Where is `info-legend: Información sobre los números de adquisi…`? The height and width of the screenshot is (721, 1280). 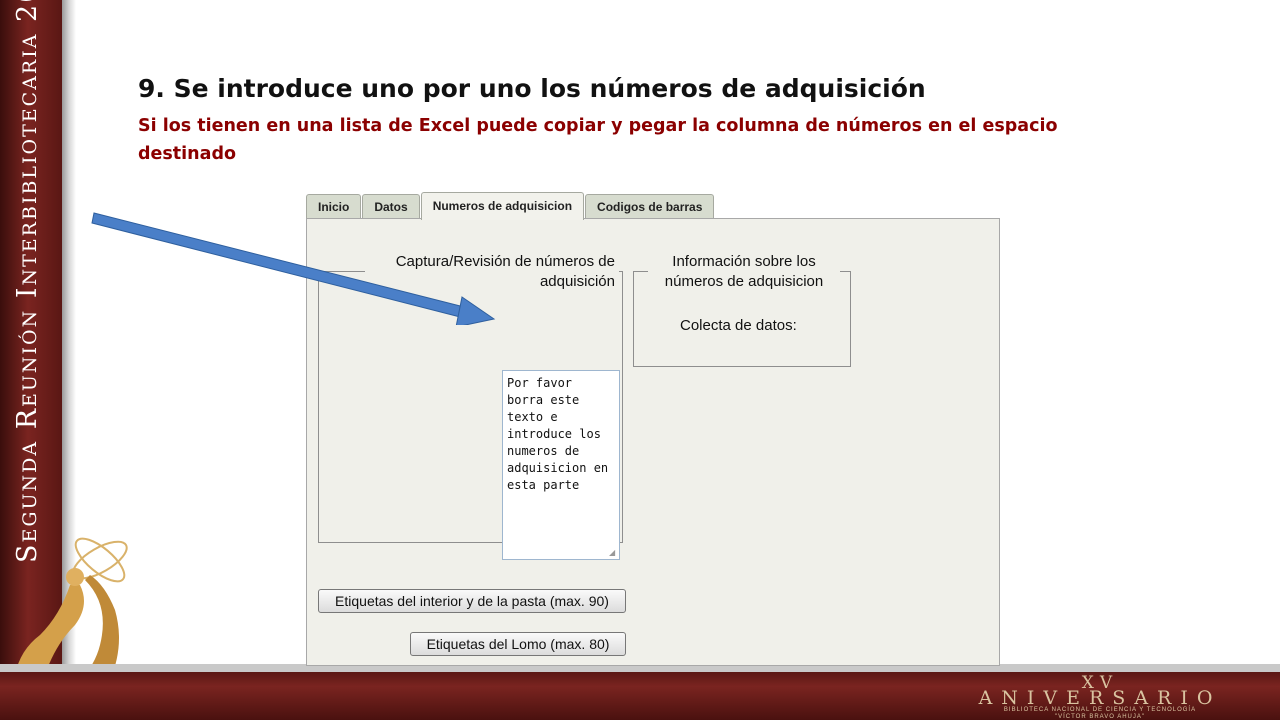 info-legend: Información sobre los números de adquisi… is located at coordinates (744, 272).